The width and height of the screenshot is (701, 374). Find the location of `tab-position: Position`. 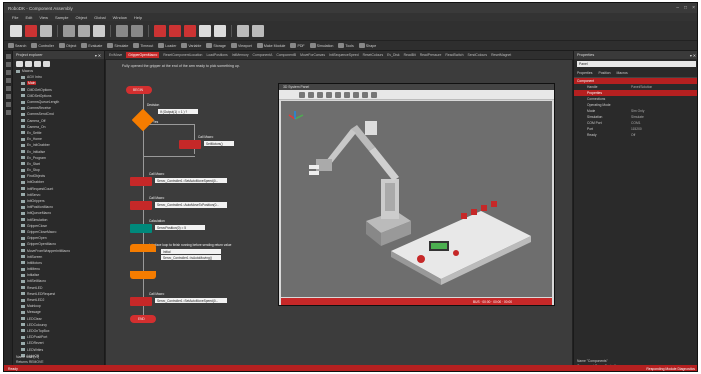

tab-position: Position is located at coordinates (604, 73).